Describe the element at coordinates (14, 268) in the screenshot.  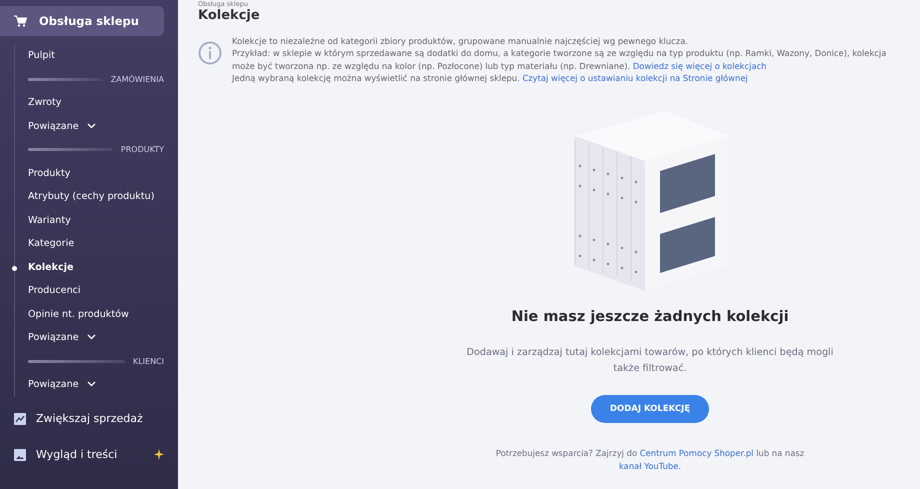
I see `active-dot` at that location.